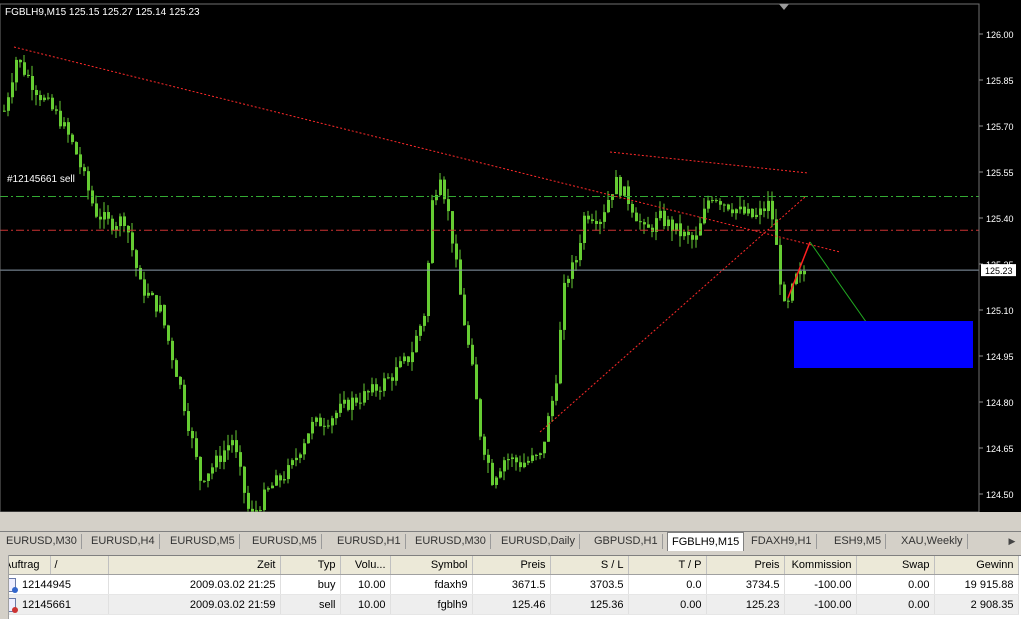 The image size is (1021, 620). I want to click on order-commission: -100.00, so click(820, 604).